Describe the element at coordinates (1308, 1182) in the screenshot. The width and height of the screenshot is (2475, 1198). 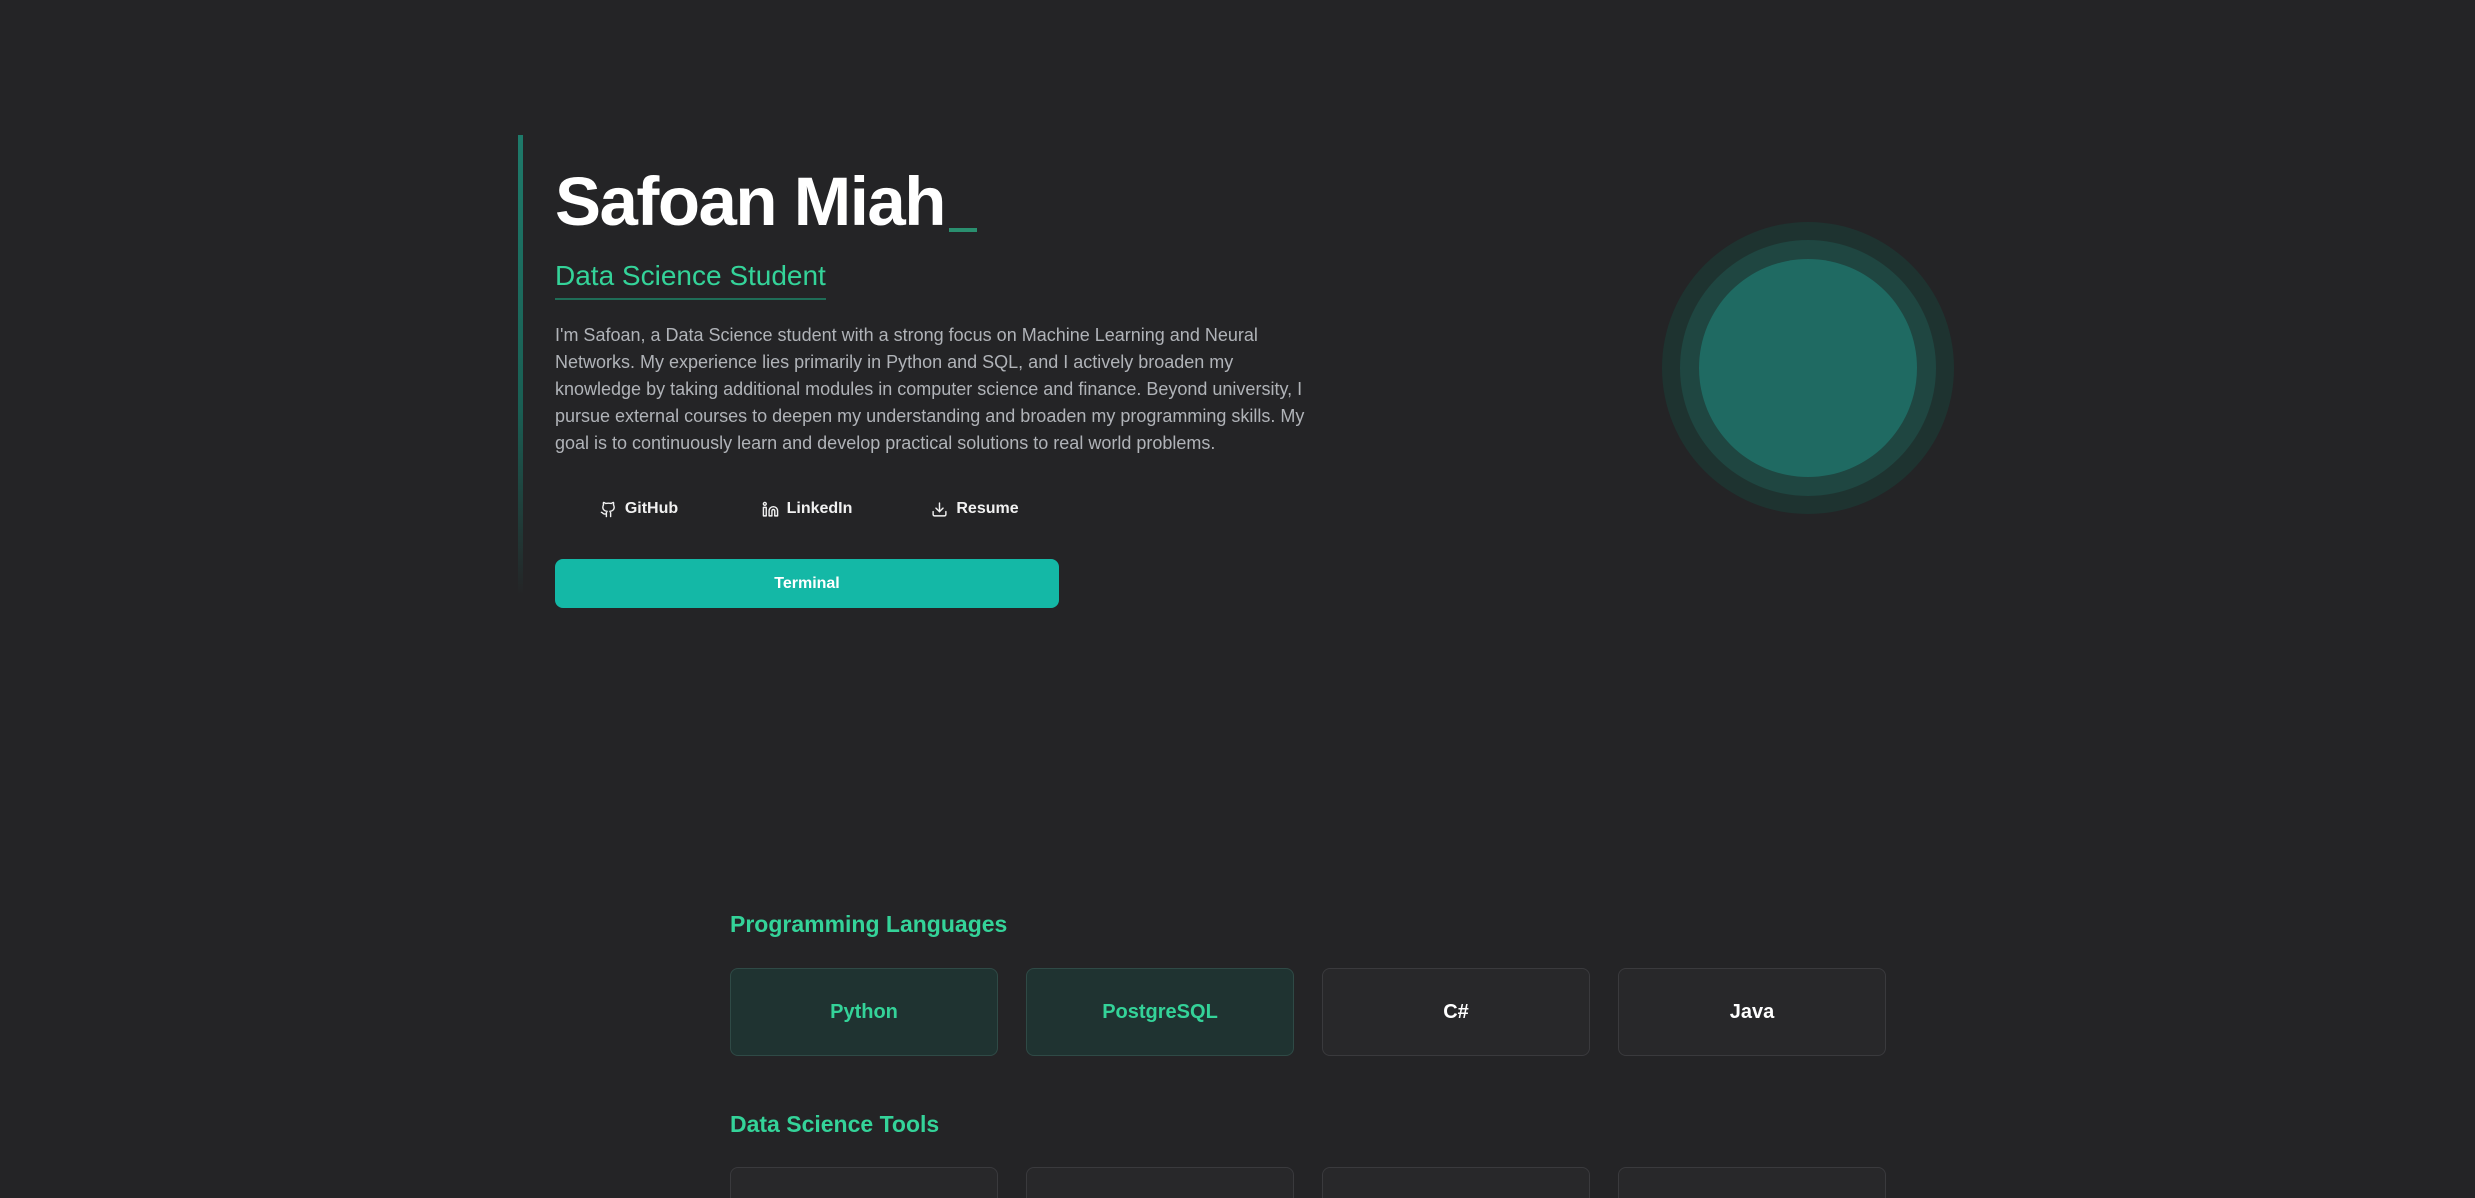
I see `data-science-tools-grid` at that location.